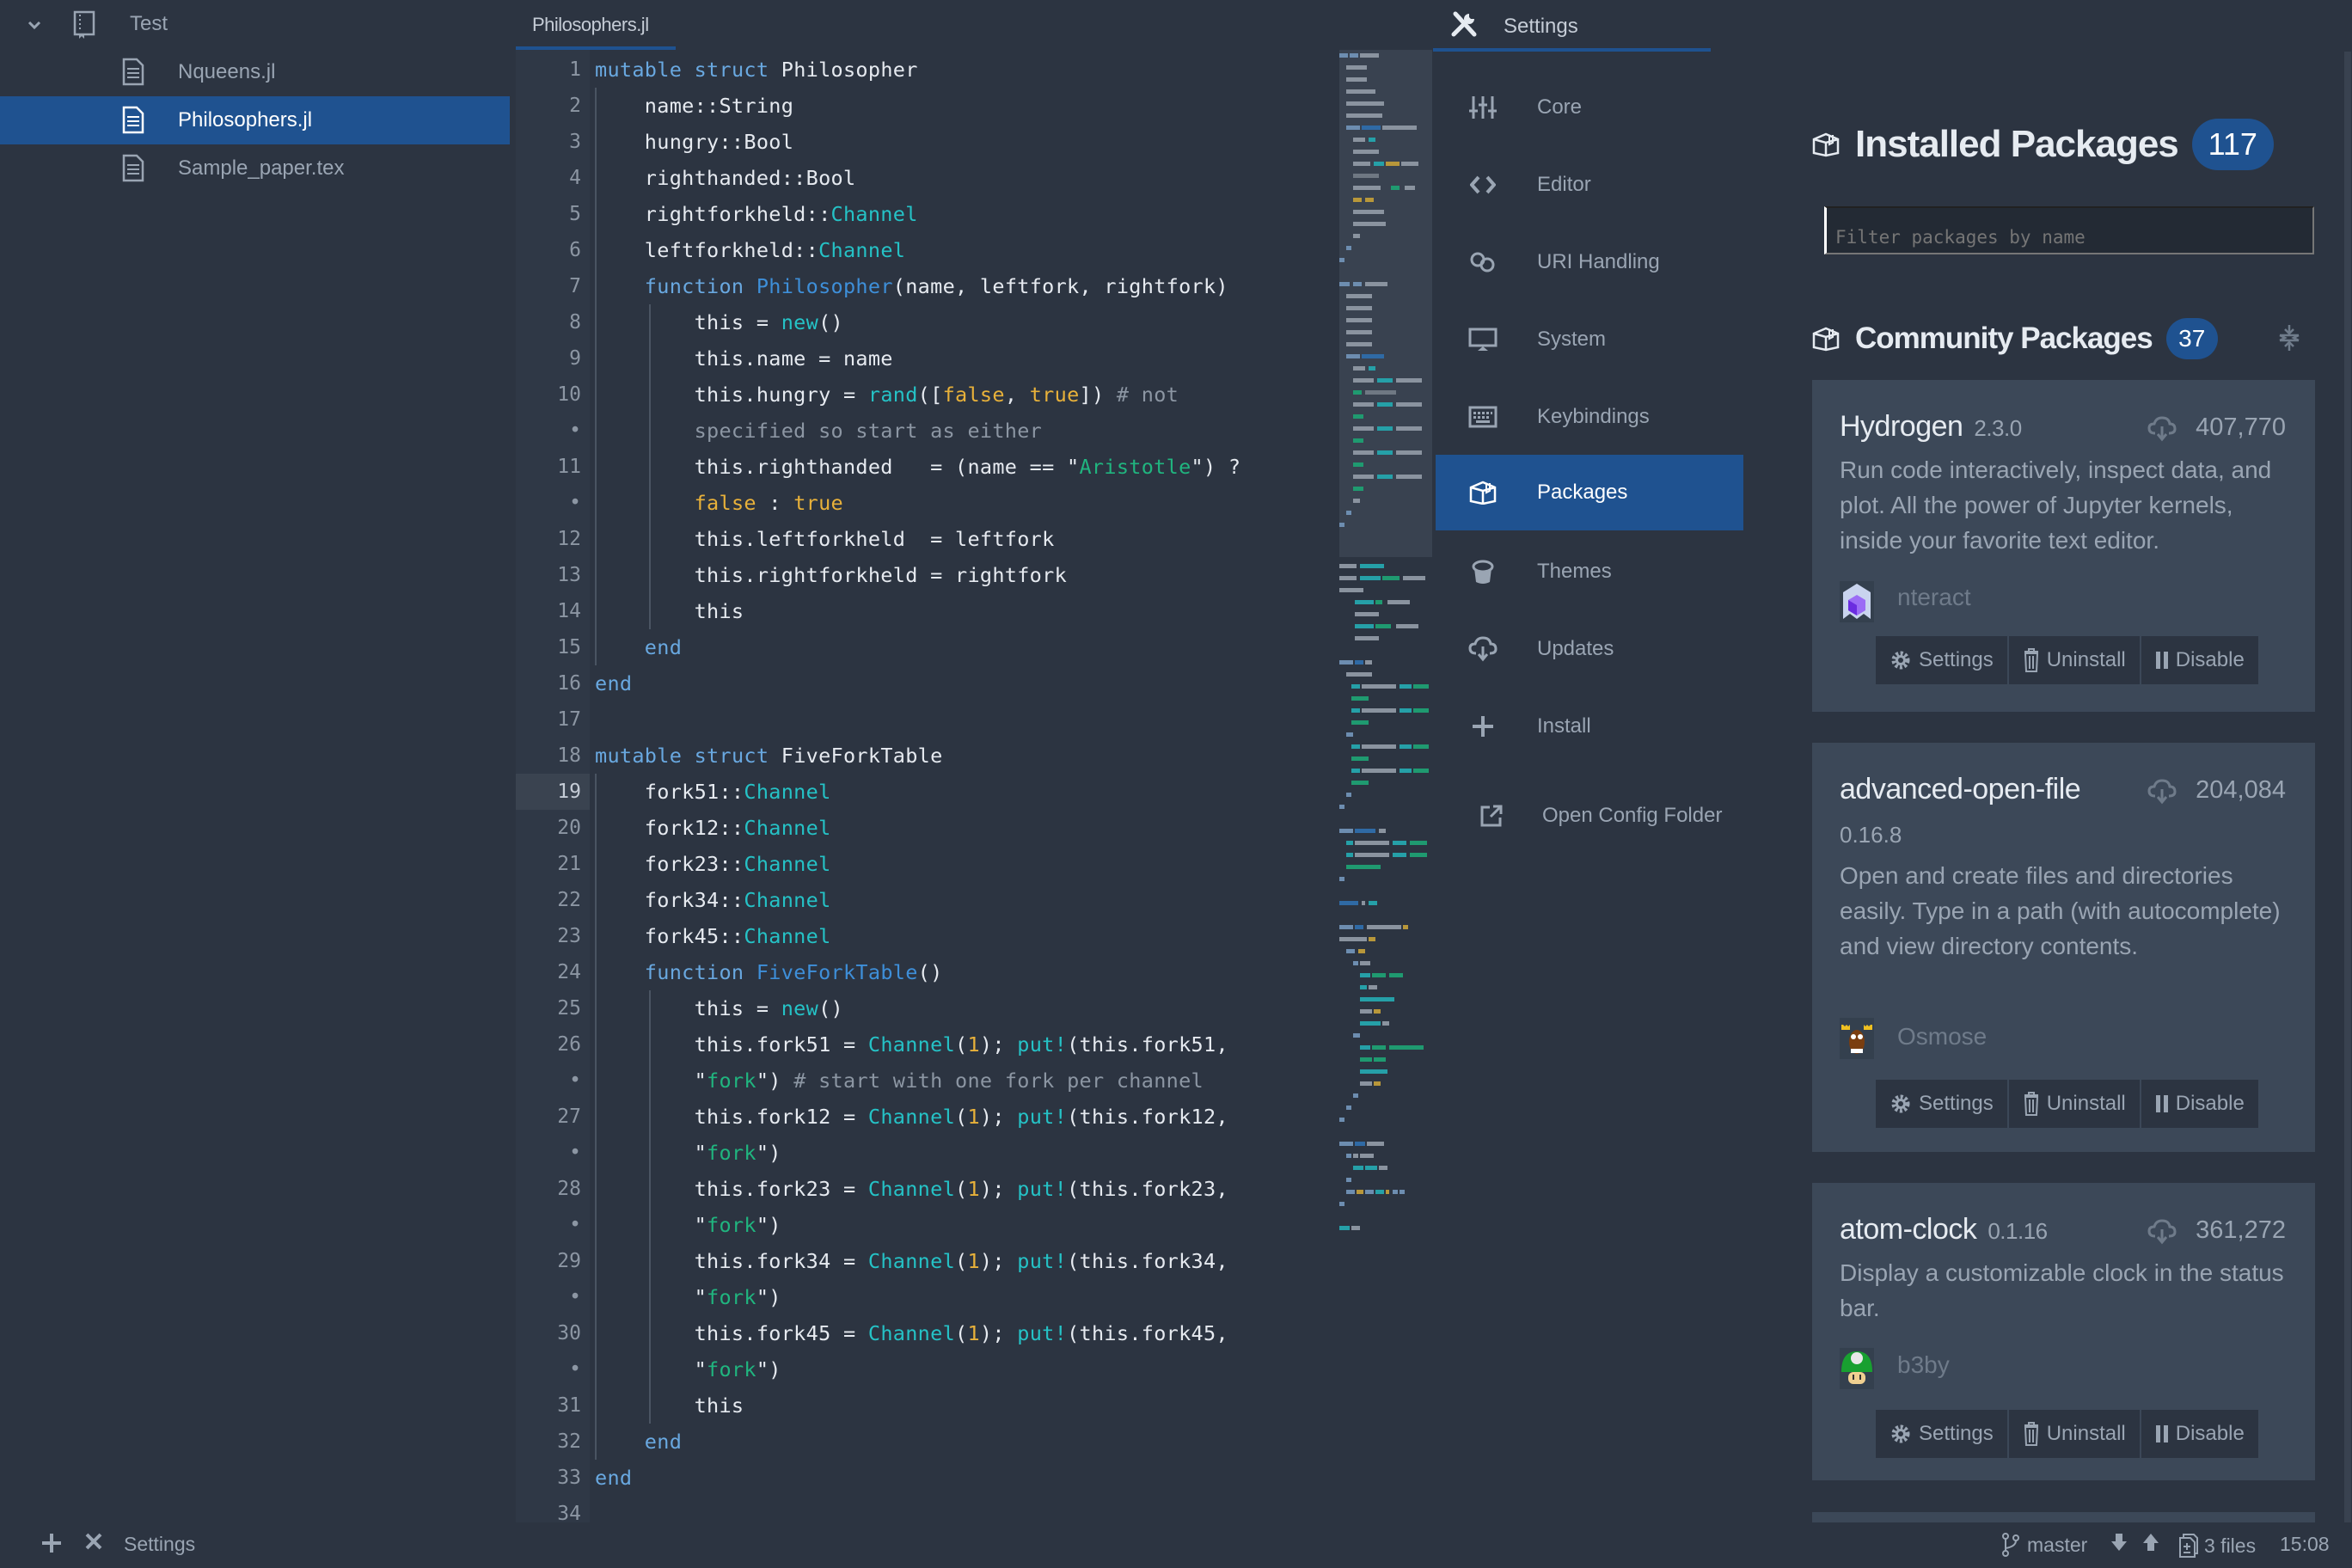 Image resolution: width=2352 pixels, height=1568 pixels. I want to click on line-number: 17, so click(551, 719).